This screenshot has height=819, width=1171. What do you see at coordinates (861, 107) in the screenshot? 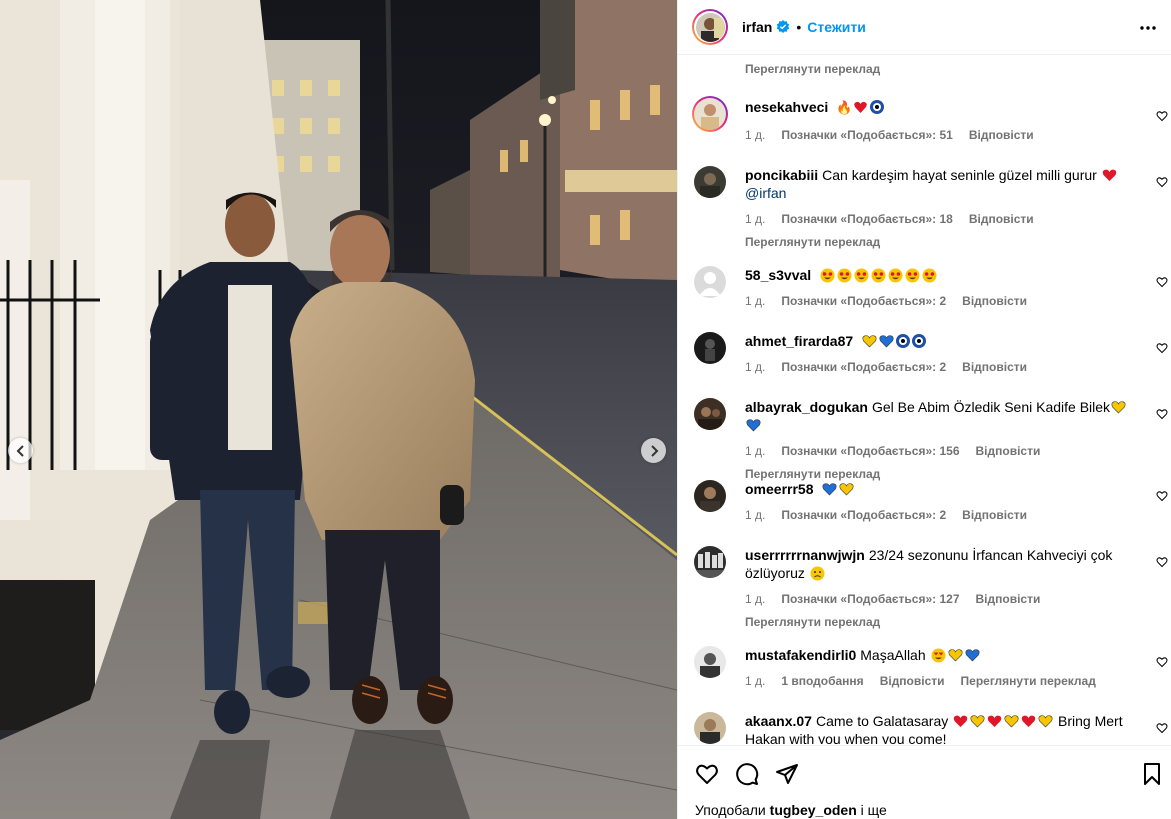
I see `heart-exclamation-emoji` at bounding box center [861, 107].